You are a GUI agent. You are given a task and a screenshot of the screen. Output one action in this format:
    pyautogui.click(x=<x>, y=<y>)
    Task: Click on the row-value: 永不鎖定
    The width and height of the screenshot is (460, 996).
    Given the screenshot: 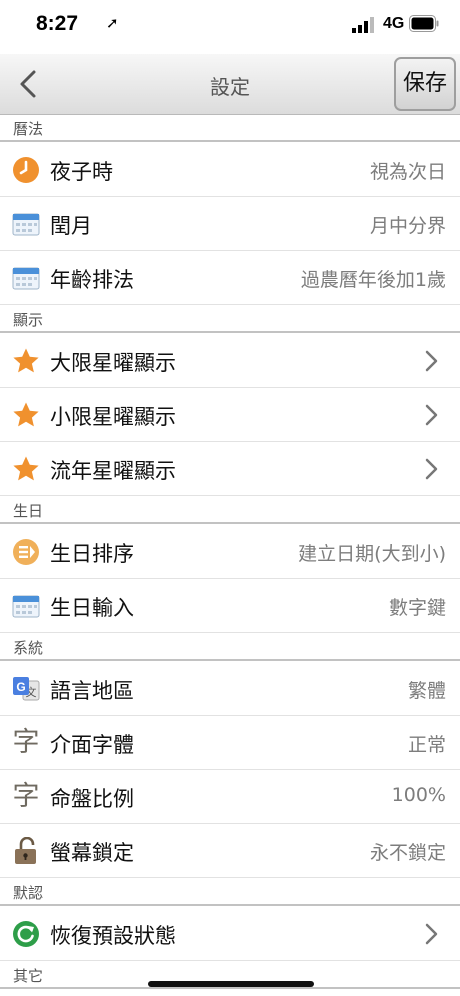 What is the action you would take?
    pyautogui.click(x=407, y=853)
    